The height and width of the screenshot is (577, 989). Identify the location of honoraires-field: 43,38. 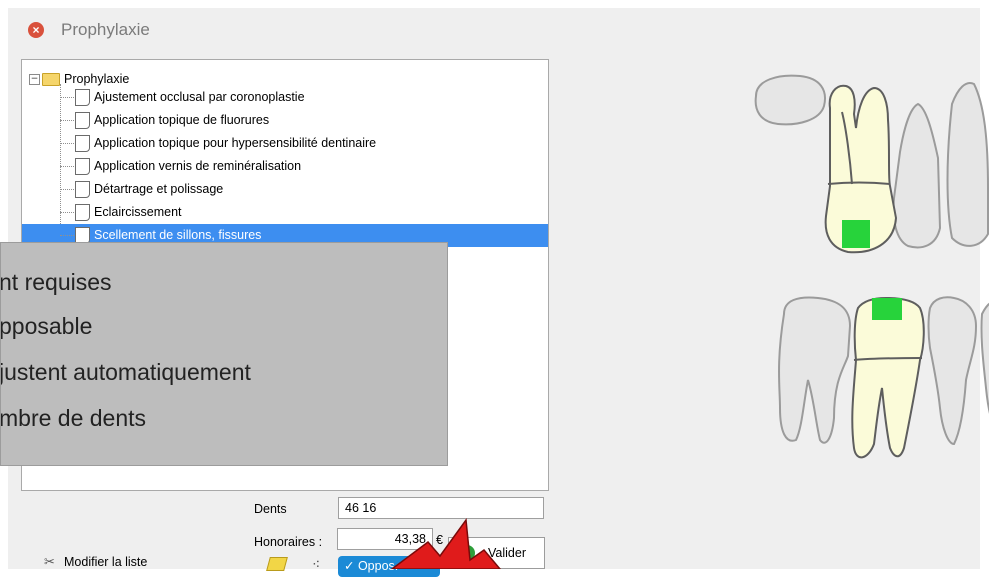
(385, 539).